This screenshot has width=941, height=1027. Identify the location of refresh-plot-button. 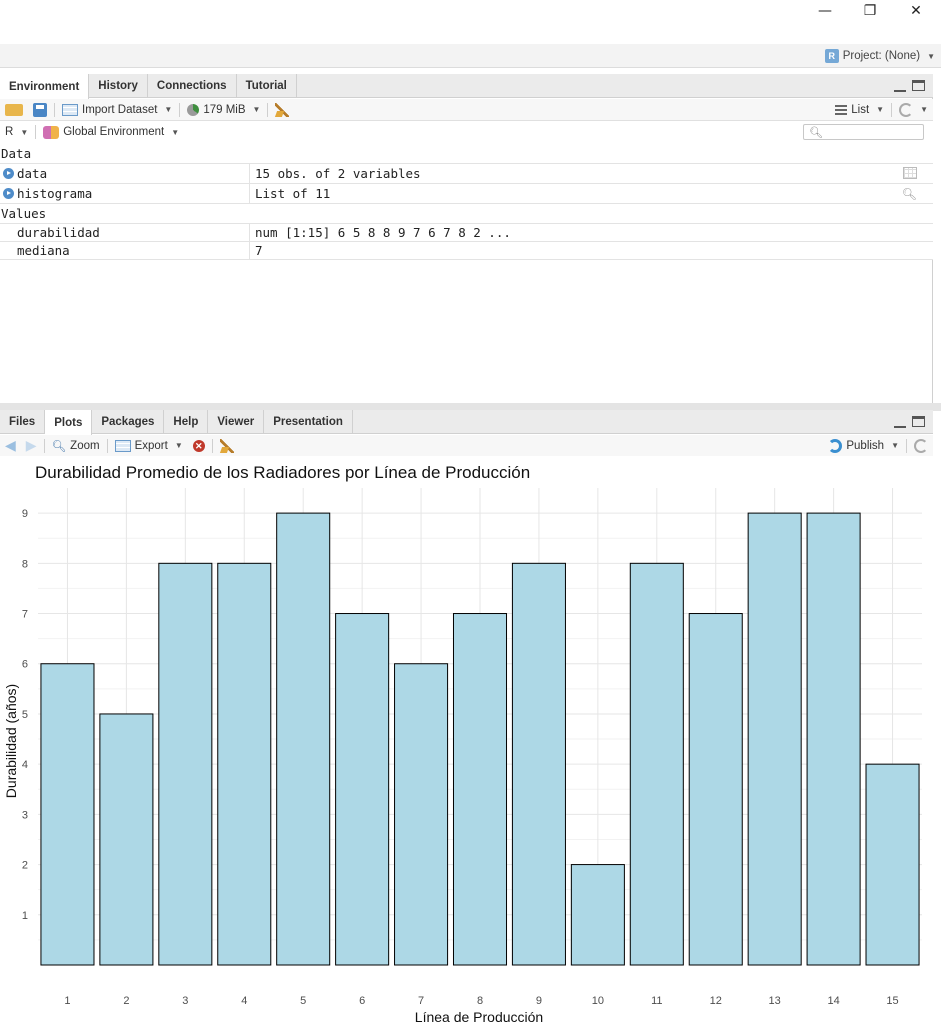
(921, 446).